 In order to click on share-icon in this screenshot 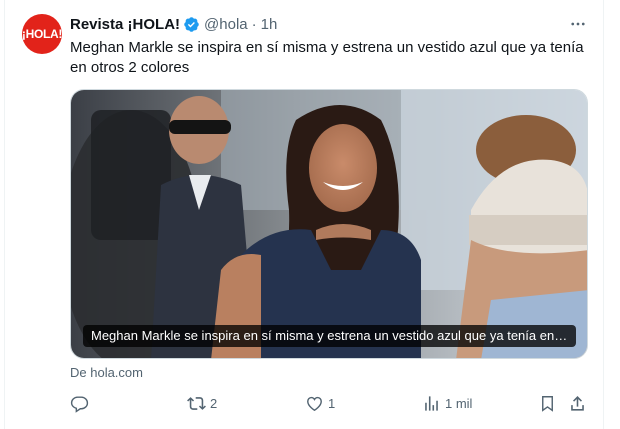, I will do `click(577, 403)`.